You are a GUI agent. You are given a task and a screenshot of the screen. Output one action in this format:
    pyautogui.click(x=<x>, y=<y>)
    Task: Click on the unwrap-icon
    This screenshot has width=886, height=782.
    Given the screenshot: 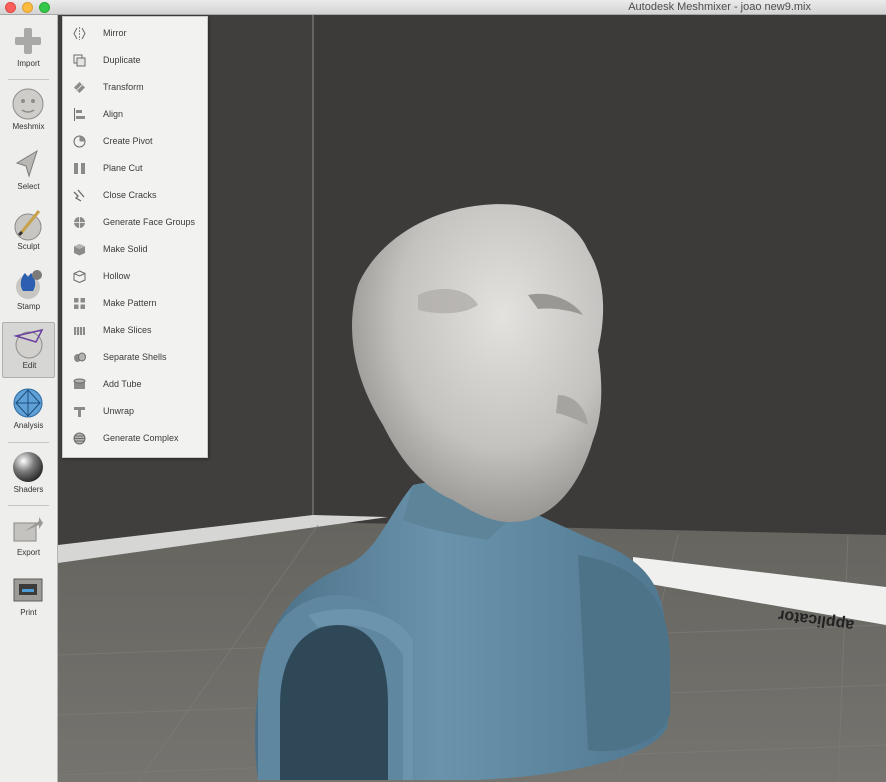 What is the action you would take?
    pyautogui.click(x=79, y=411)
    